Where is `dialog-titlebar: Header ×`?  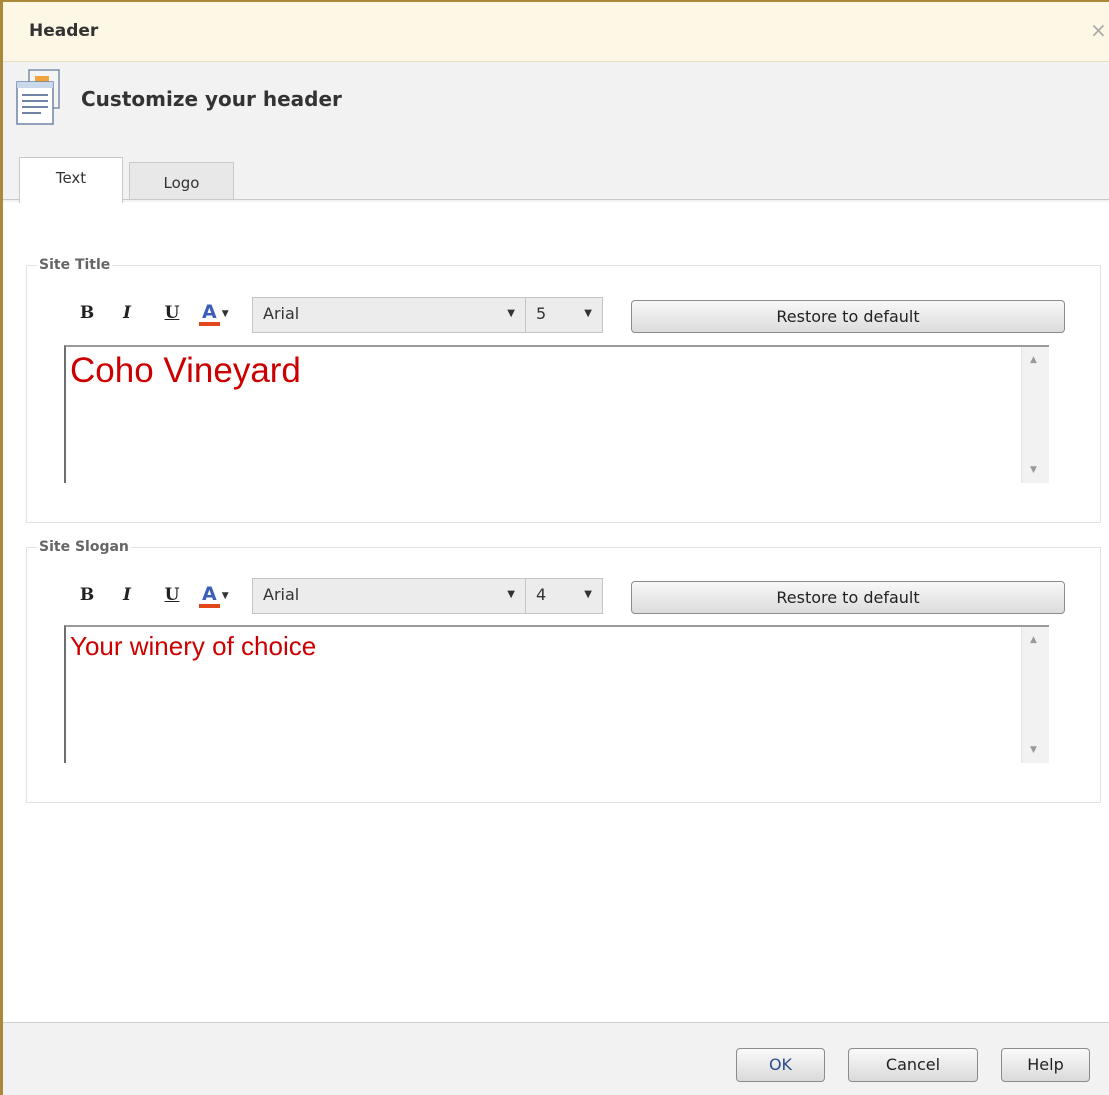 dialog-titlebar: Header × is located at coordinates (556, 32).